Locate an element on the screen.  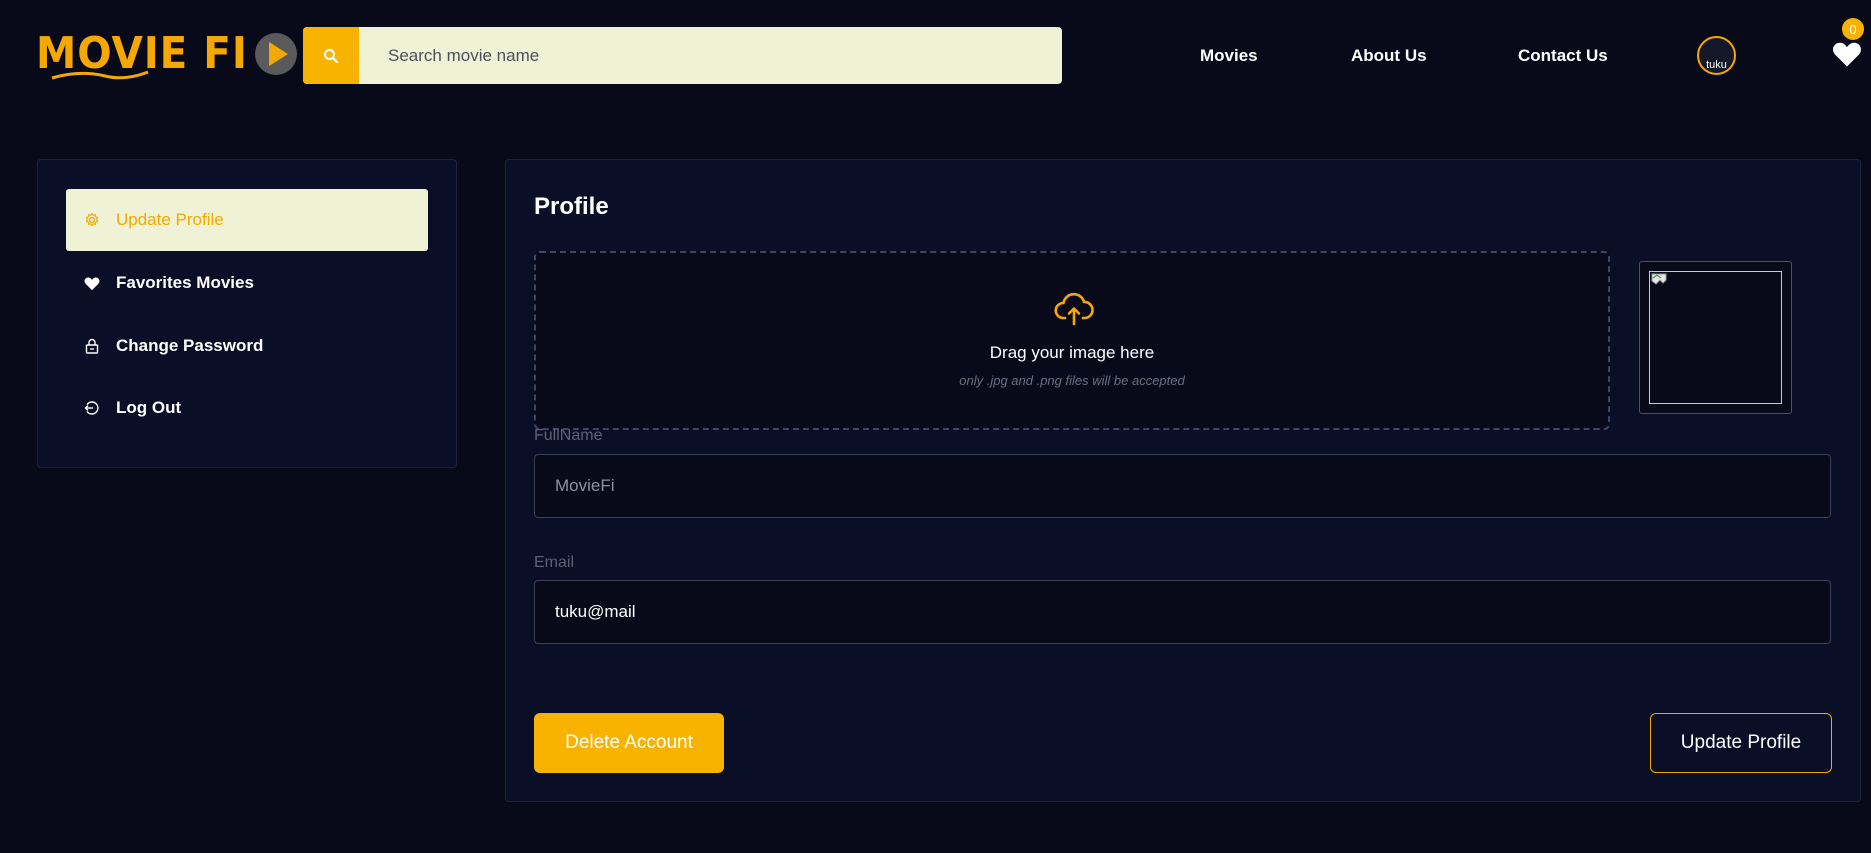
favorites-button is located at coordinates (1847, 55).